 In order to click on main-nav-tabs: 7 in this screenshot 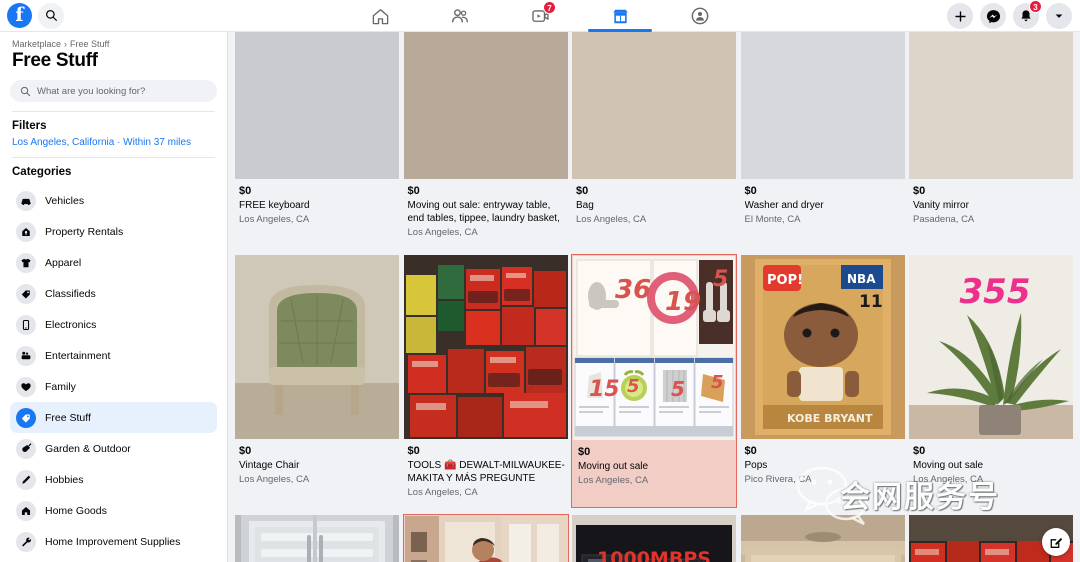, I will do `click(540, 16)`.